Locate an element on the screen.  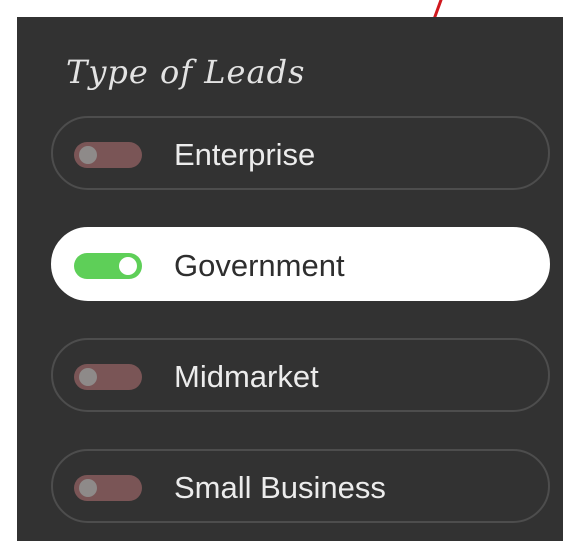
option-enterprise: Enterprise is located at coordinates (300, 153).